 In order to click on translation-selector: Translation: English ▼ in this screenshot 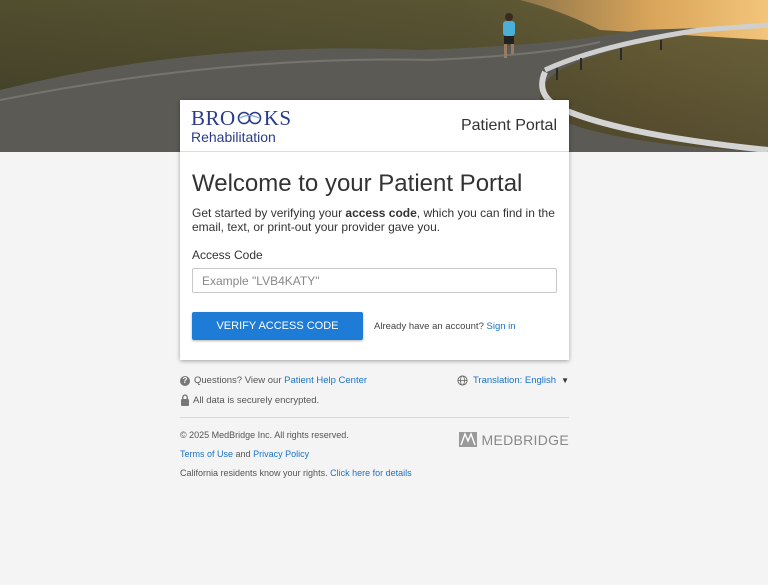, I will do `click(513, 380)`.